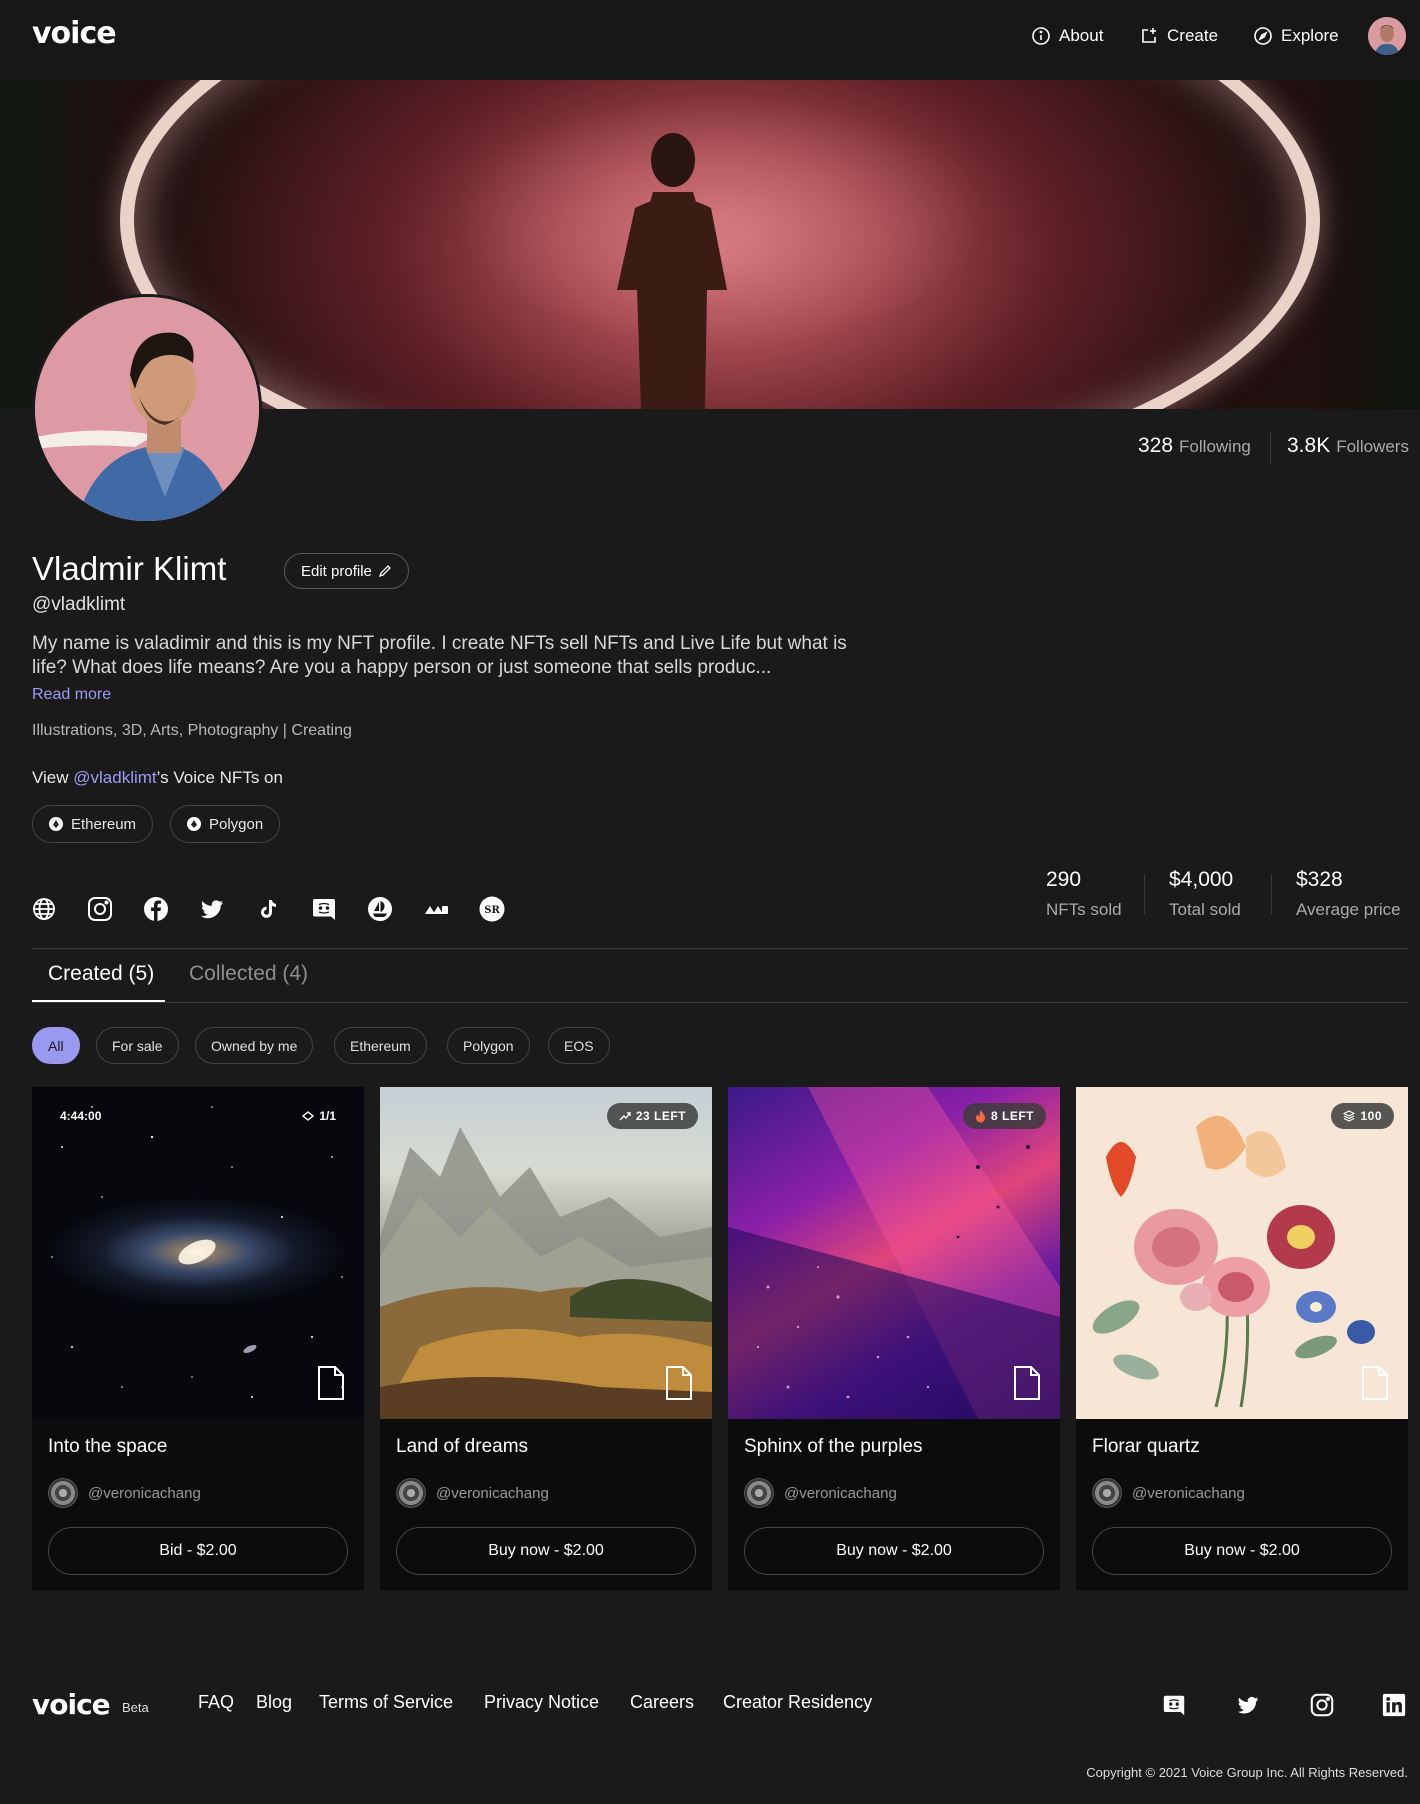  Describe the element at coordinates (268, 909) in the screenshot. I see `tiktok-icon` at that location.